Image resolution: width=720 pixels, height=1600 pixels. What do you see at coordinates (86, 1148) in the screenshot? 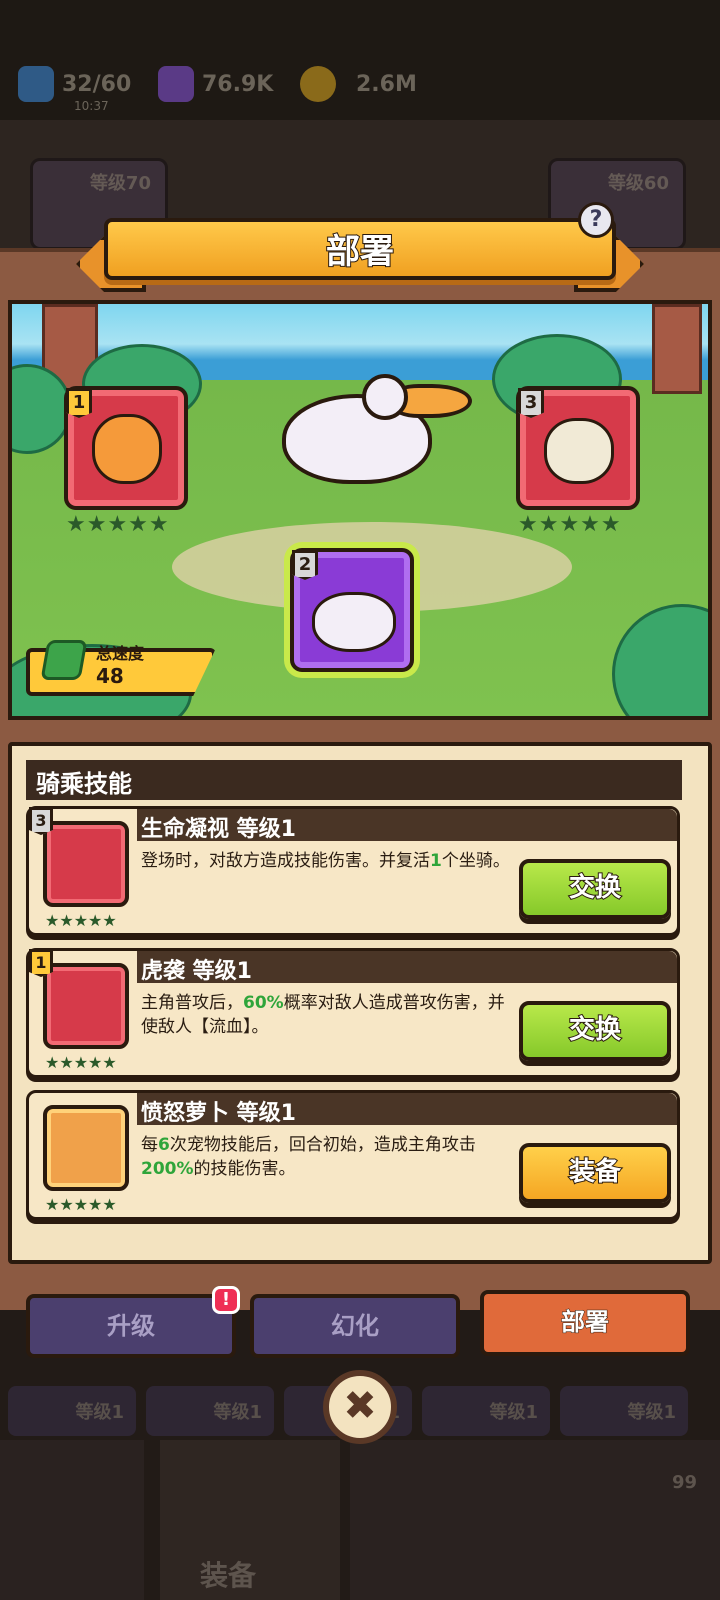
I see `radish-pet-skill-icon` at bounding box center [86, 1148].